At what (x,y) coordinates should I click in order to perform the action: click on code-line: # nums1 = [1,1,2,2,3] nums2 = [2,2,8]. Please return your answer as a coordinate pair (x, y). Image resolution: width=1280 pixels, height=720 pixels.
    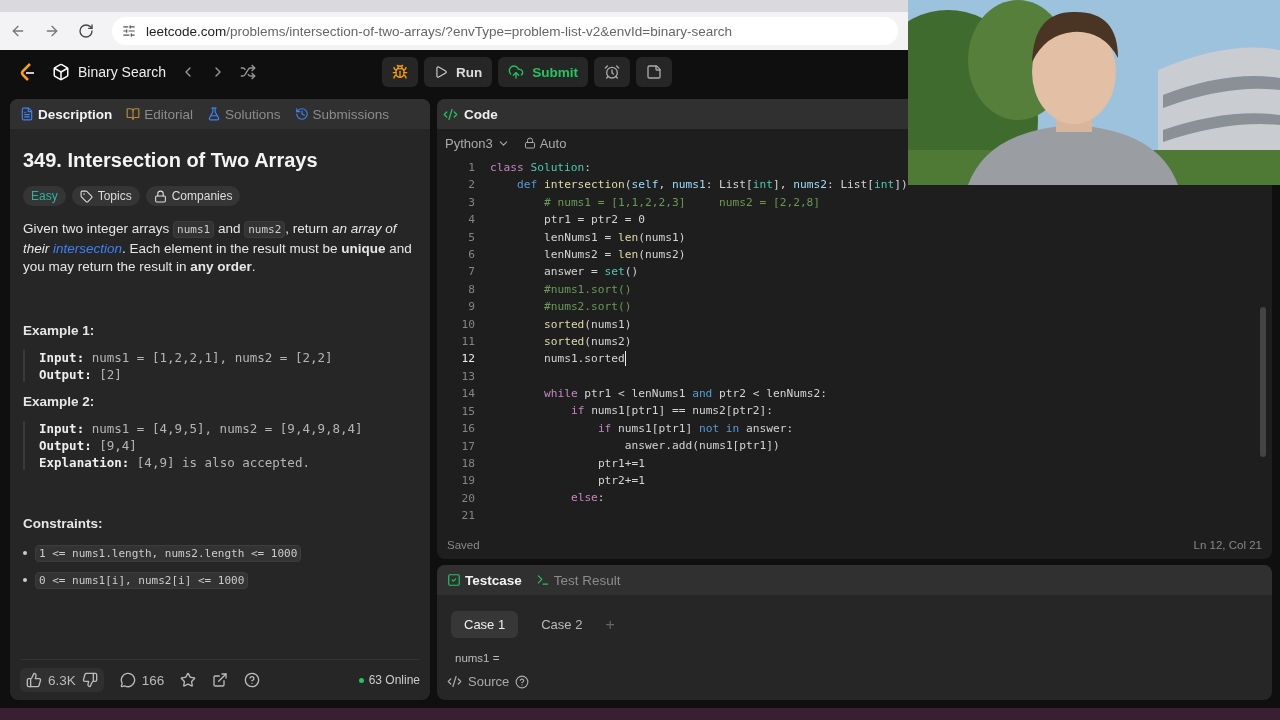
    Looking at the image, I should click on (682, 202).